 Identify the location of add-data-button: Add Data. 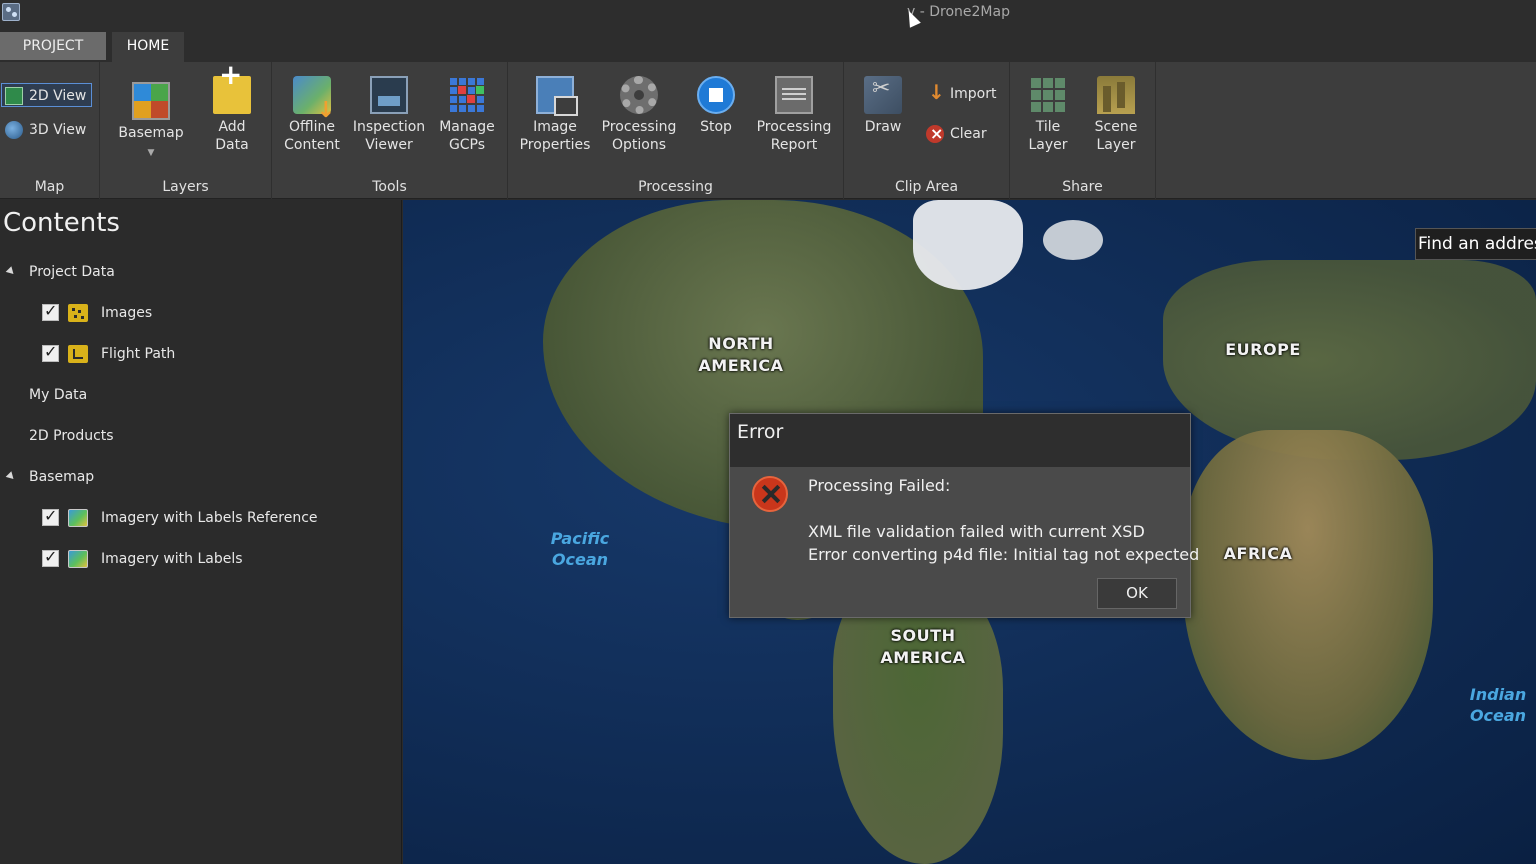
(232, 110).